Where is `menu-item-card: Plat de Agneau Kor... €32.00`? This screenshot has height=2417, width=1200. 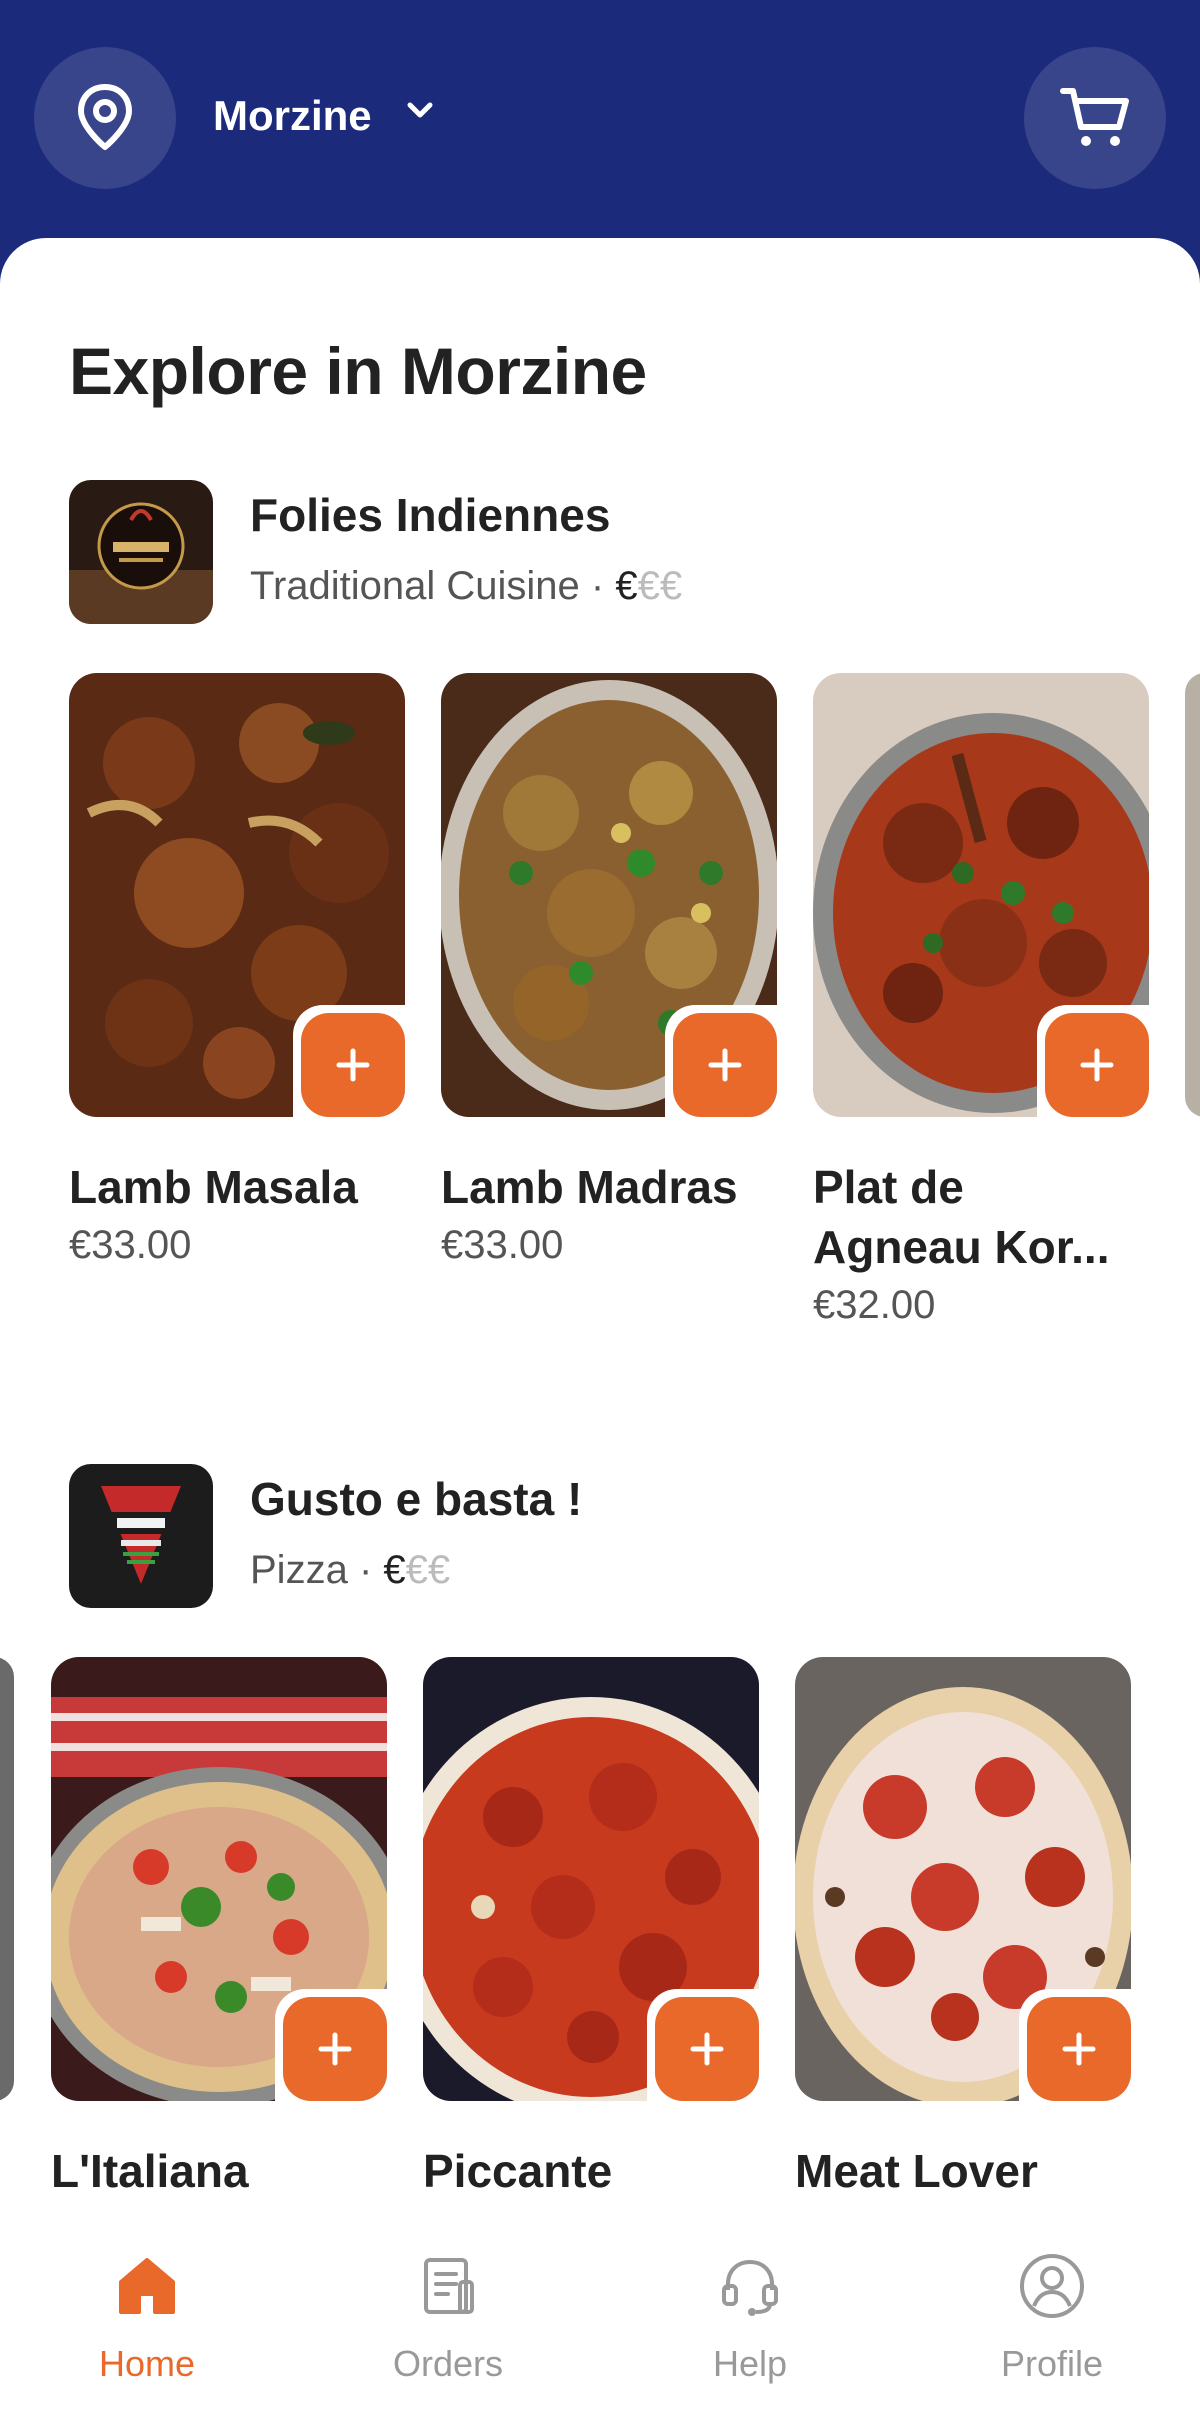
menu-item-card: Plat de Agneau Kor... €32.00 is located at coordinates (981, 1000).